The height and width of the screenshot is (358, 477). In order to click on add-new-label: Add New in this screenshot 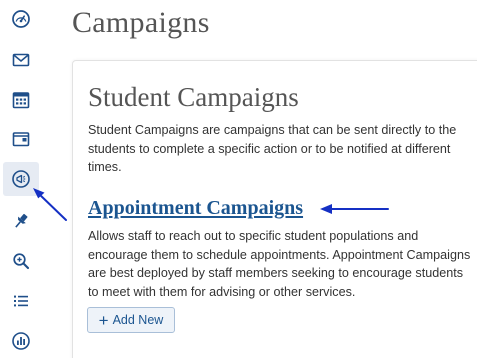, I will do `click(138, 320)`.